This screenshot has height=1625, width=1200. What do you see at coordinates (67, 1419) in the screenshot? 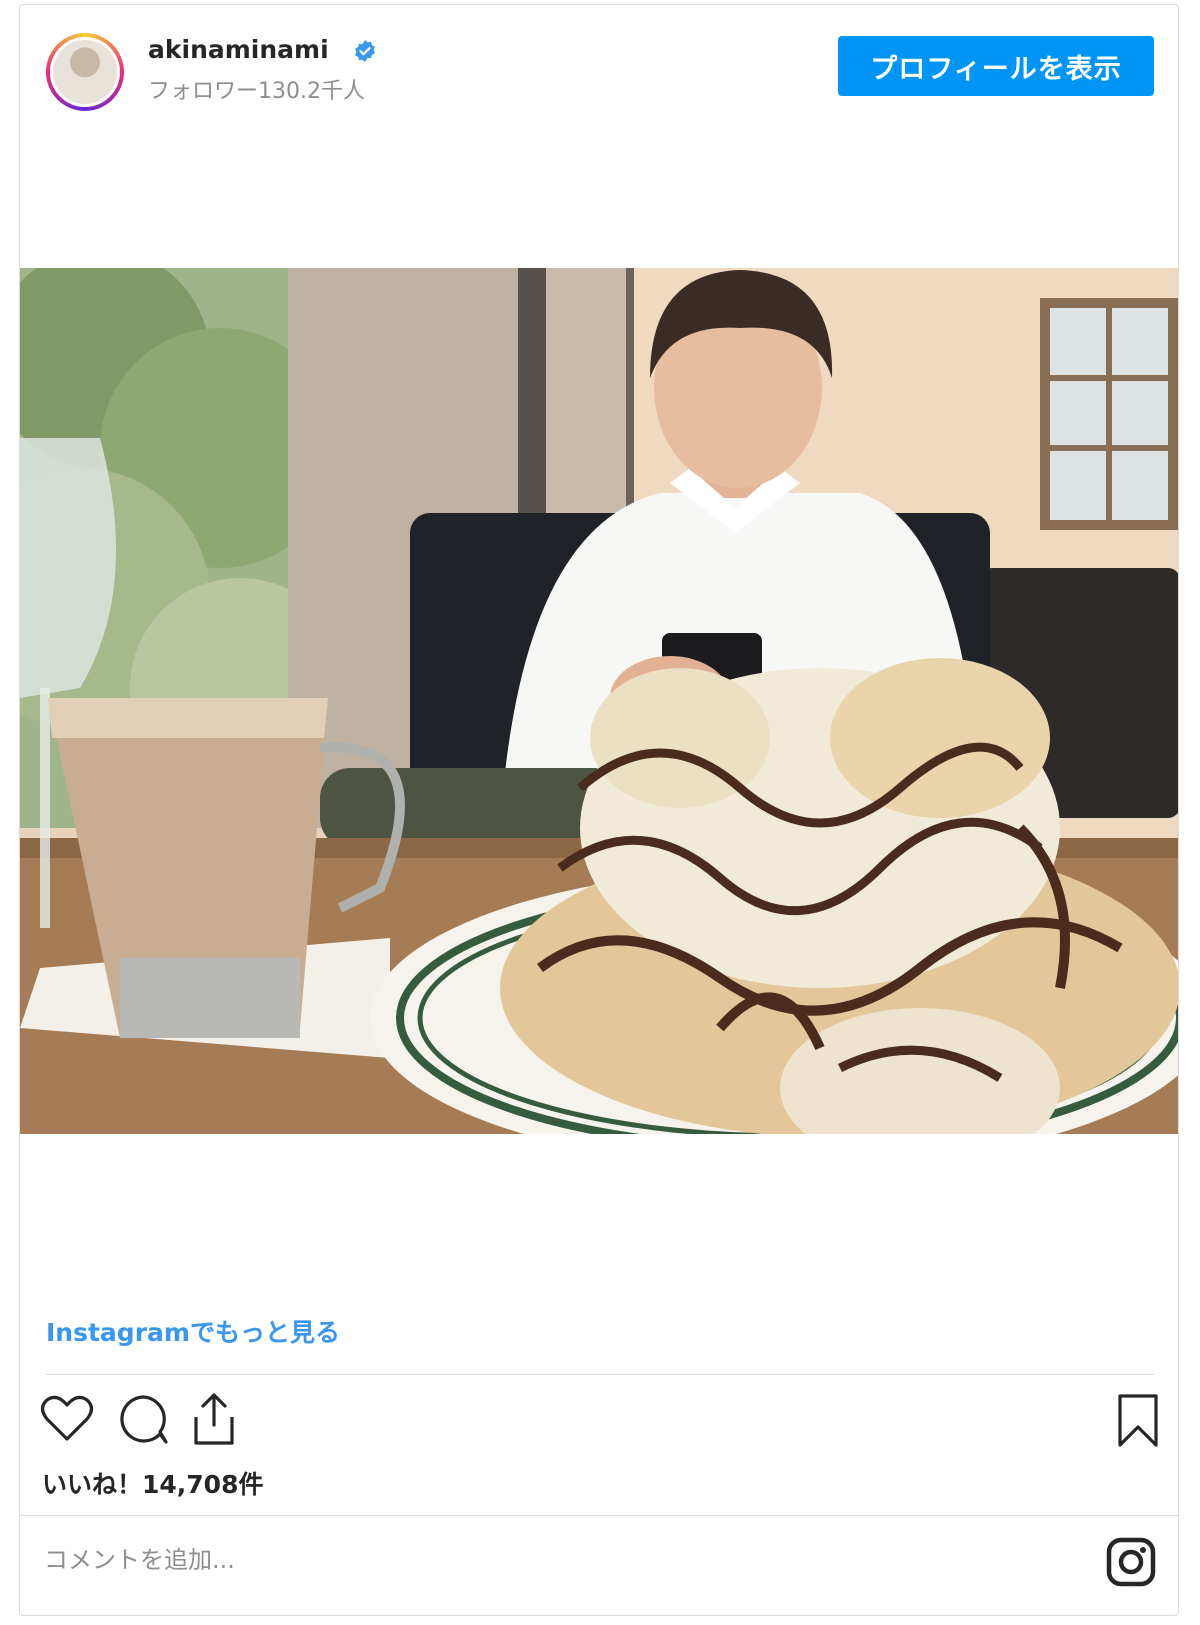
I see `heart-icon` at bounding box center [67, 1419].